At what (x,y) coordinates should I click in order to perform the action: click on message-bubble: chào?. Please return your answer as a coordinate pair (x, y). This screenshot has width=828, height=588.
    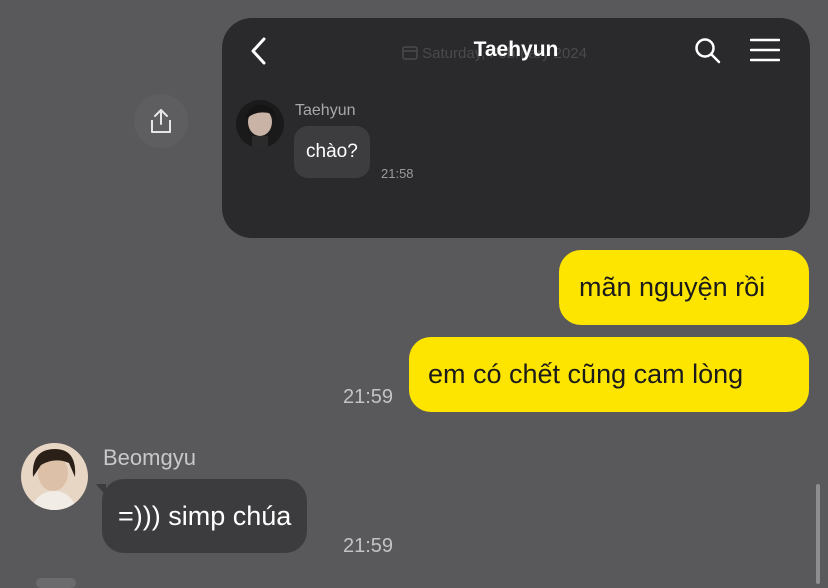
    Looking at the image, I should click on (332, 152).